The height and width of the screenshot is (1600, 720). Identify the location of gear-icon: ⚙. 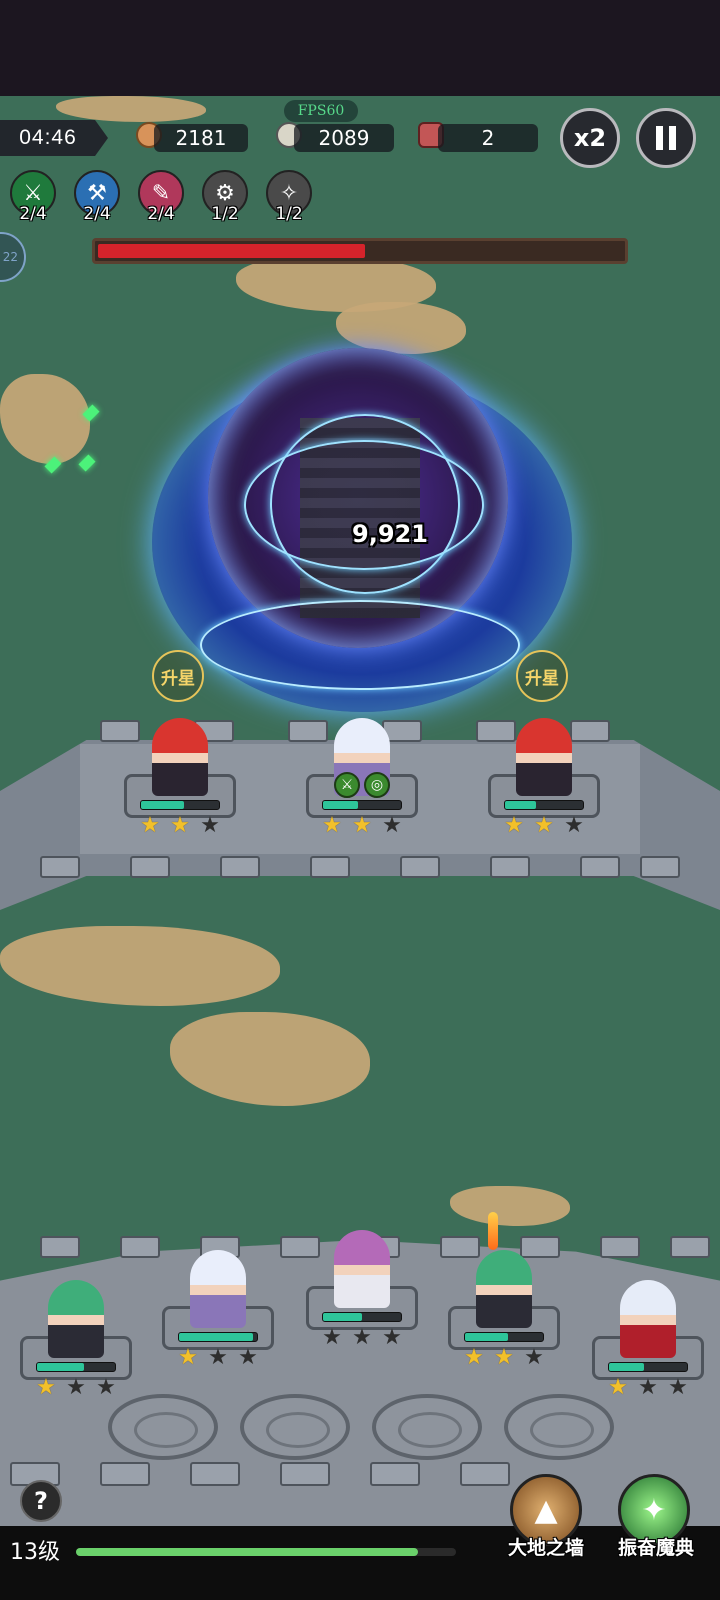
(225, 193).